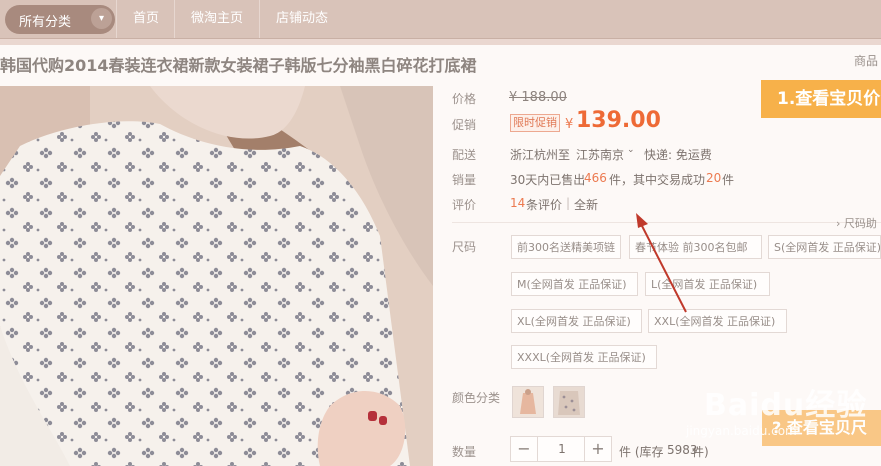  Describe the element at coordinates (574, 284) in the screenshot. I see `size-option: M(全网首发 正品保证)` at that location.